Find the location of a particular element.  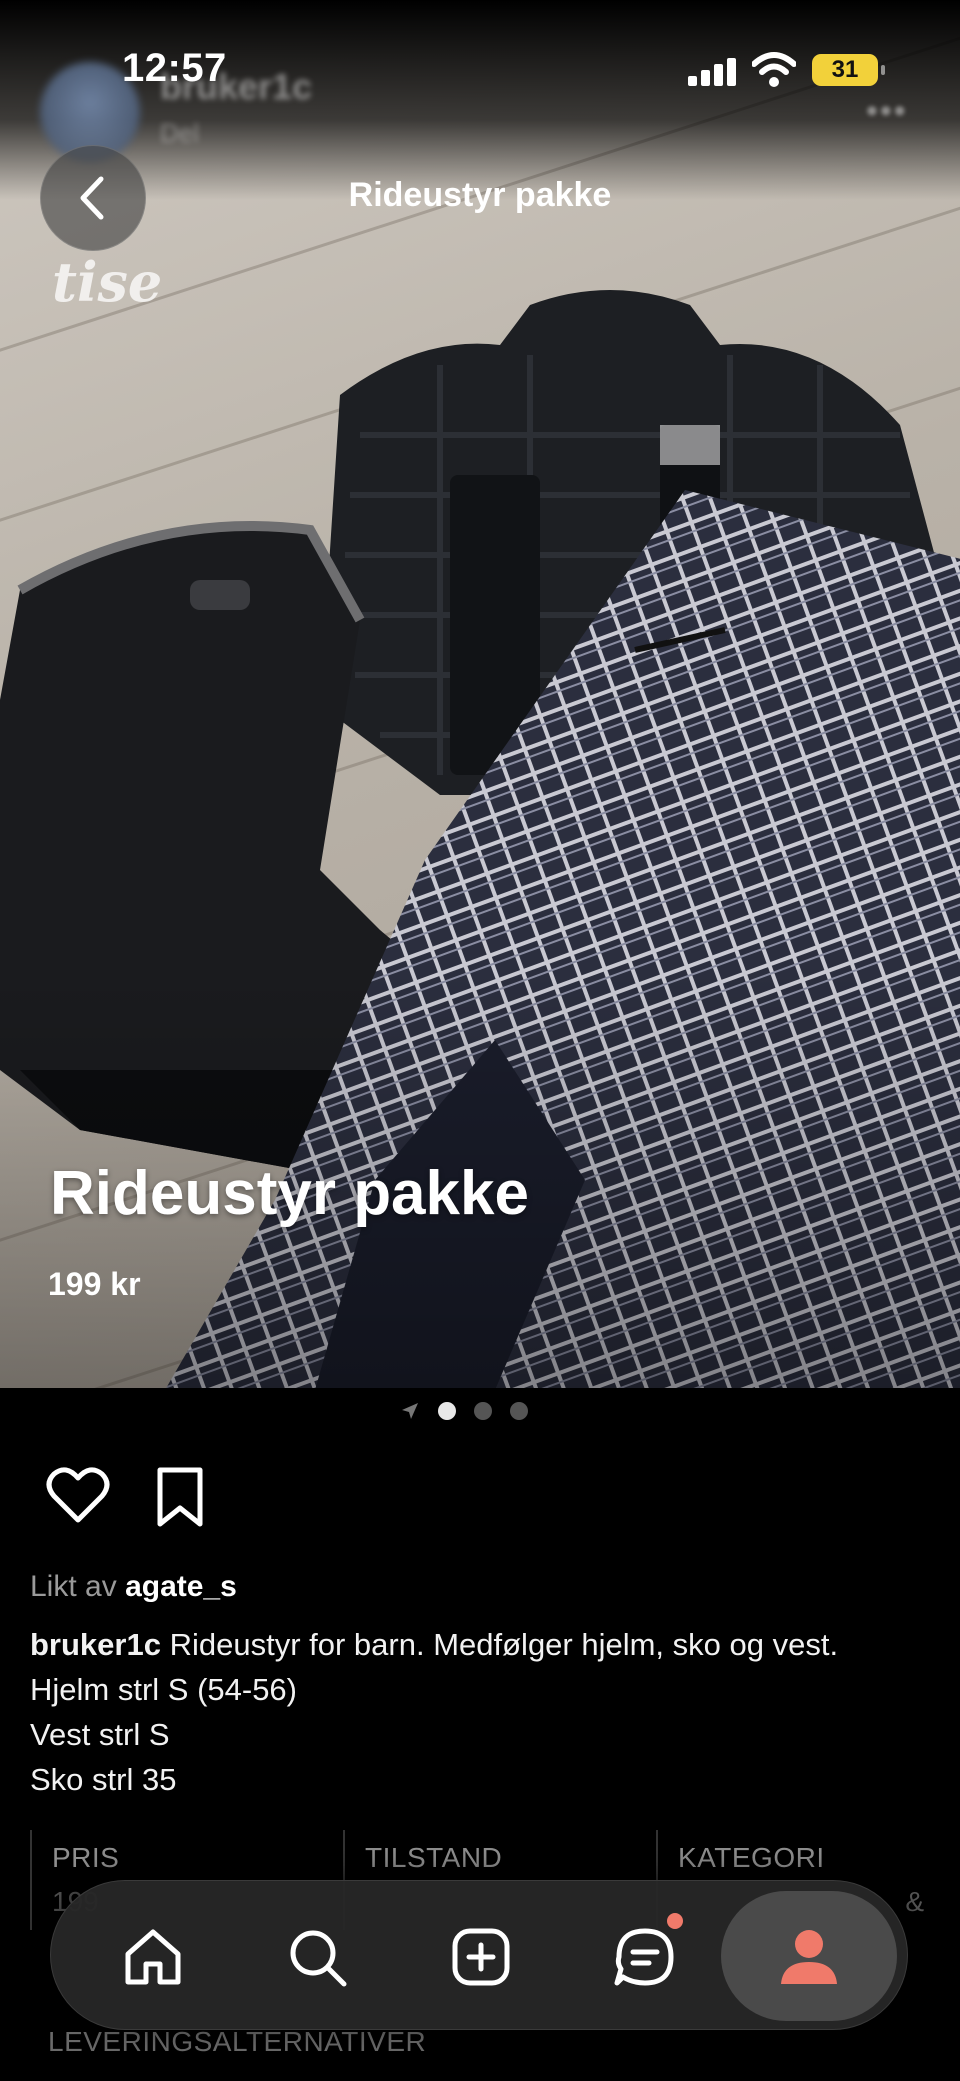

description-line: Hjelm strl S (54-56) is located at coordinates (163, 1689).